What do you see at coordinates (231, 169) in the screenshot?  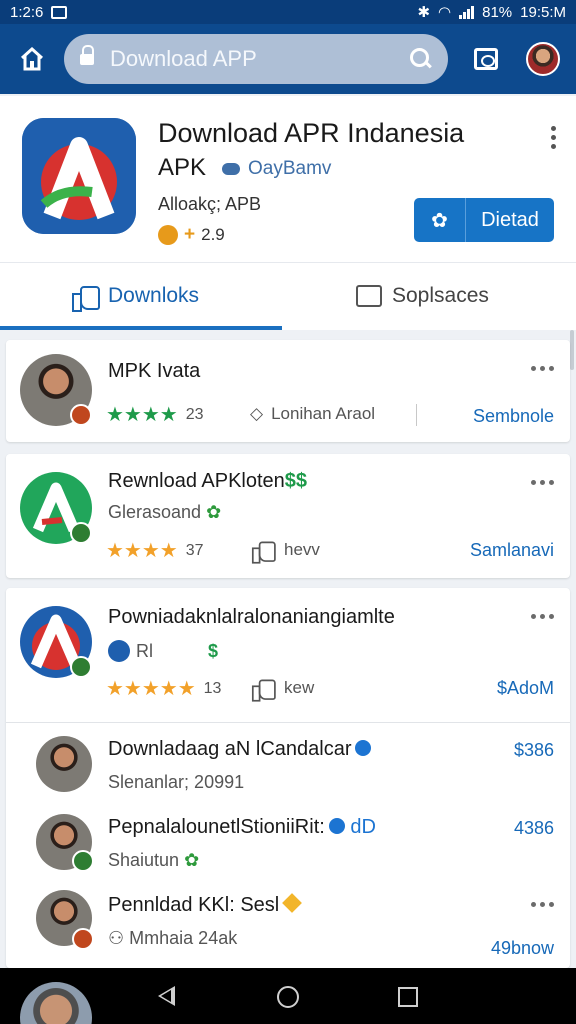 I see `cloud-icon` at bounding box center [231, 169].